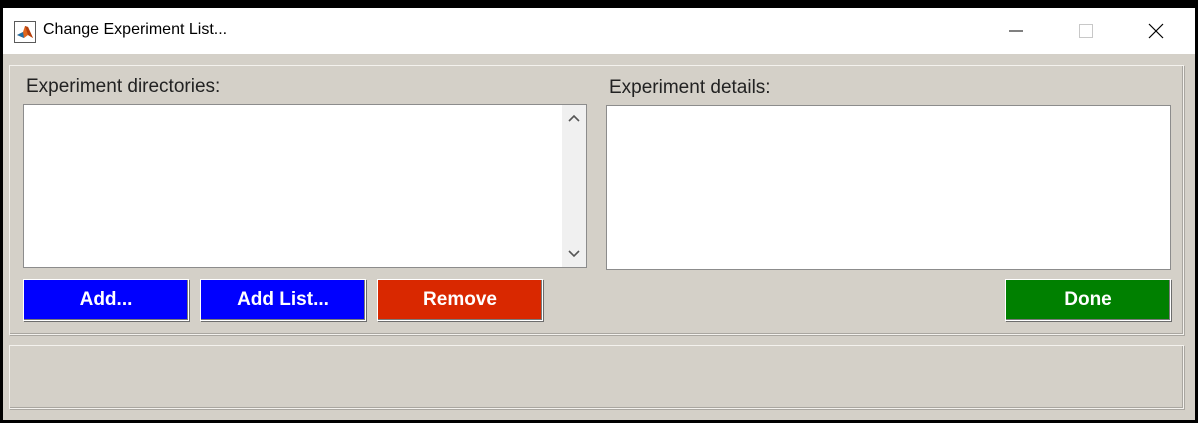 The height and width of the screenshot is (423, 1198). I want to click on maximize-button, so click(1086, 31).